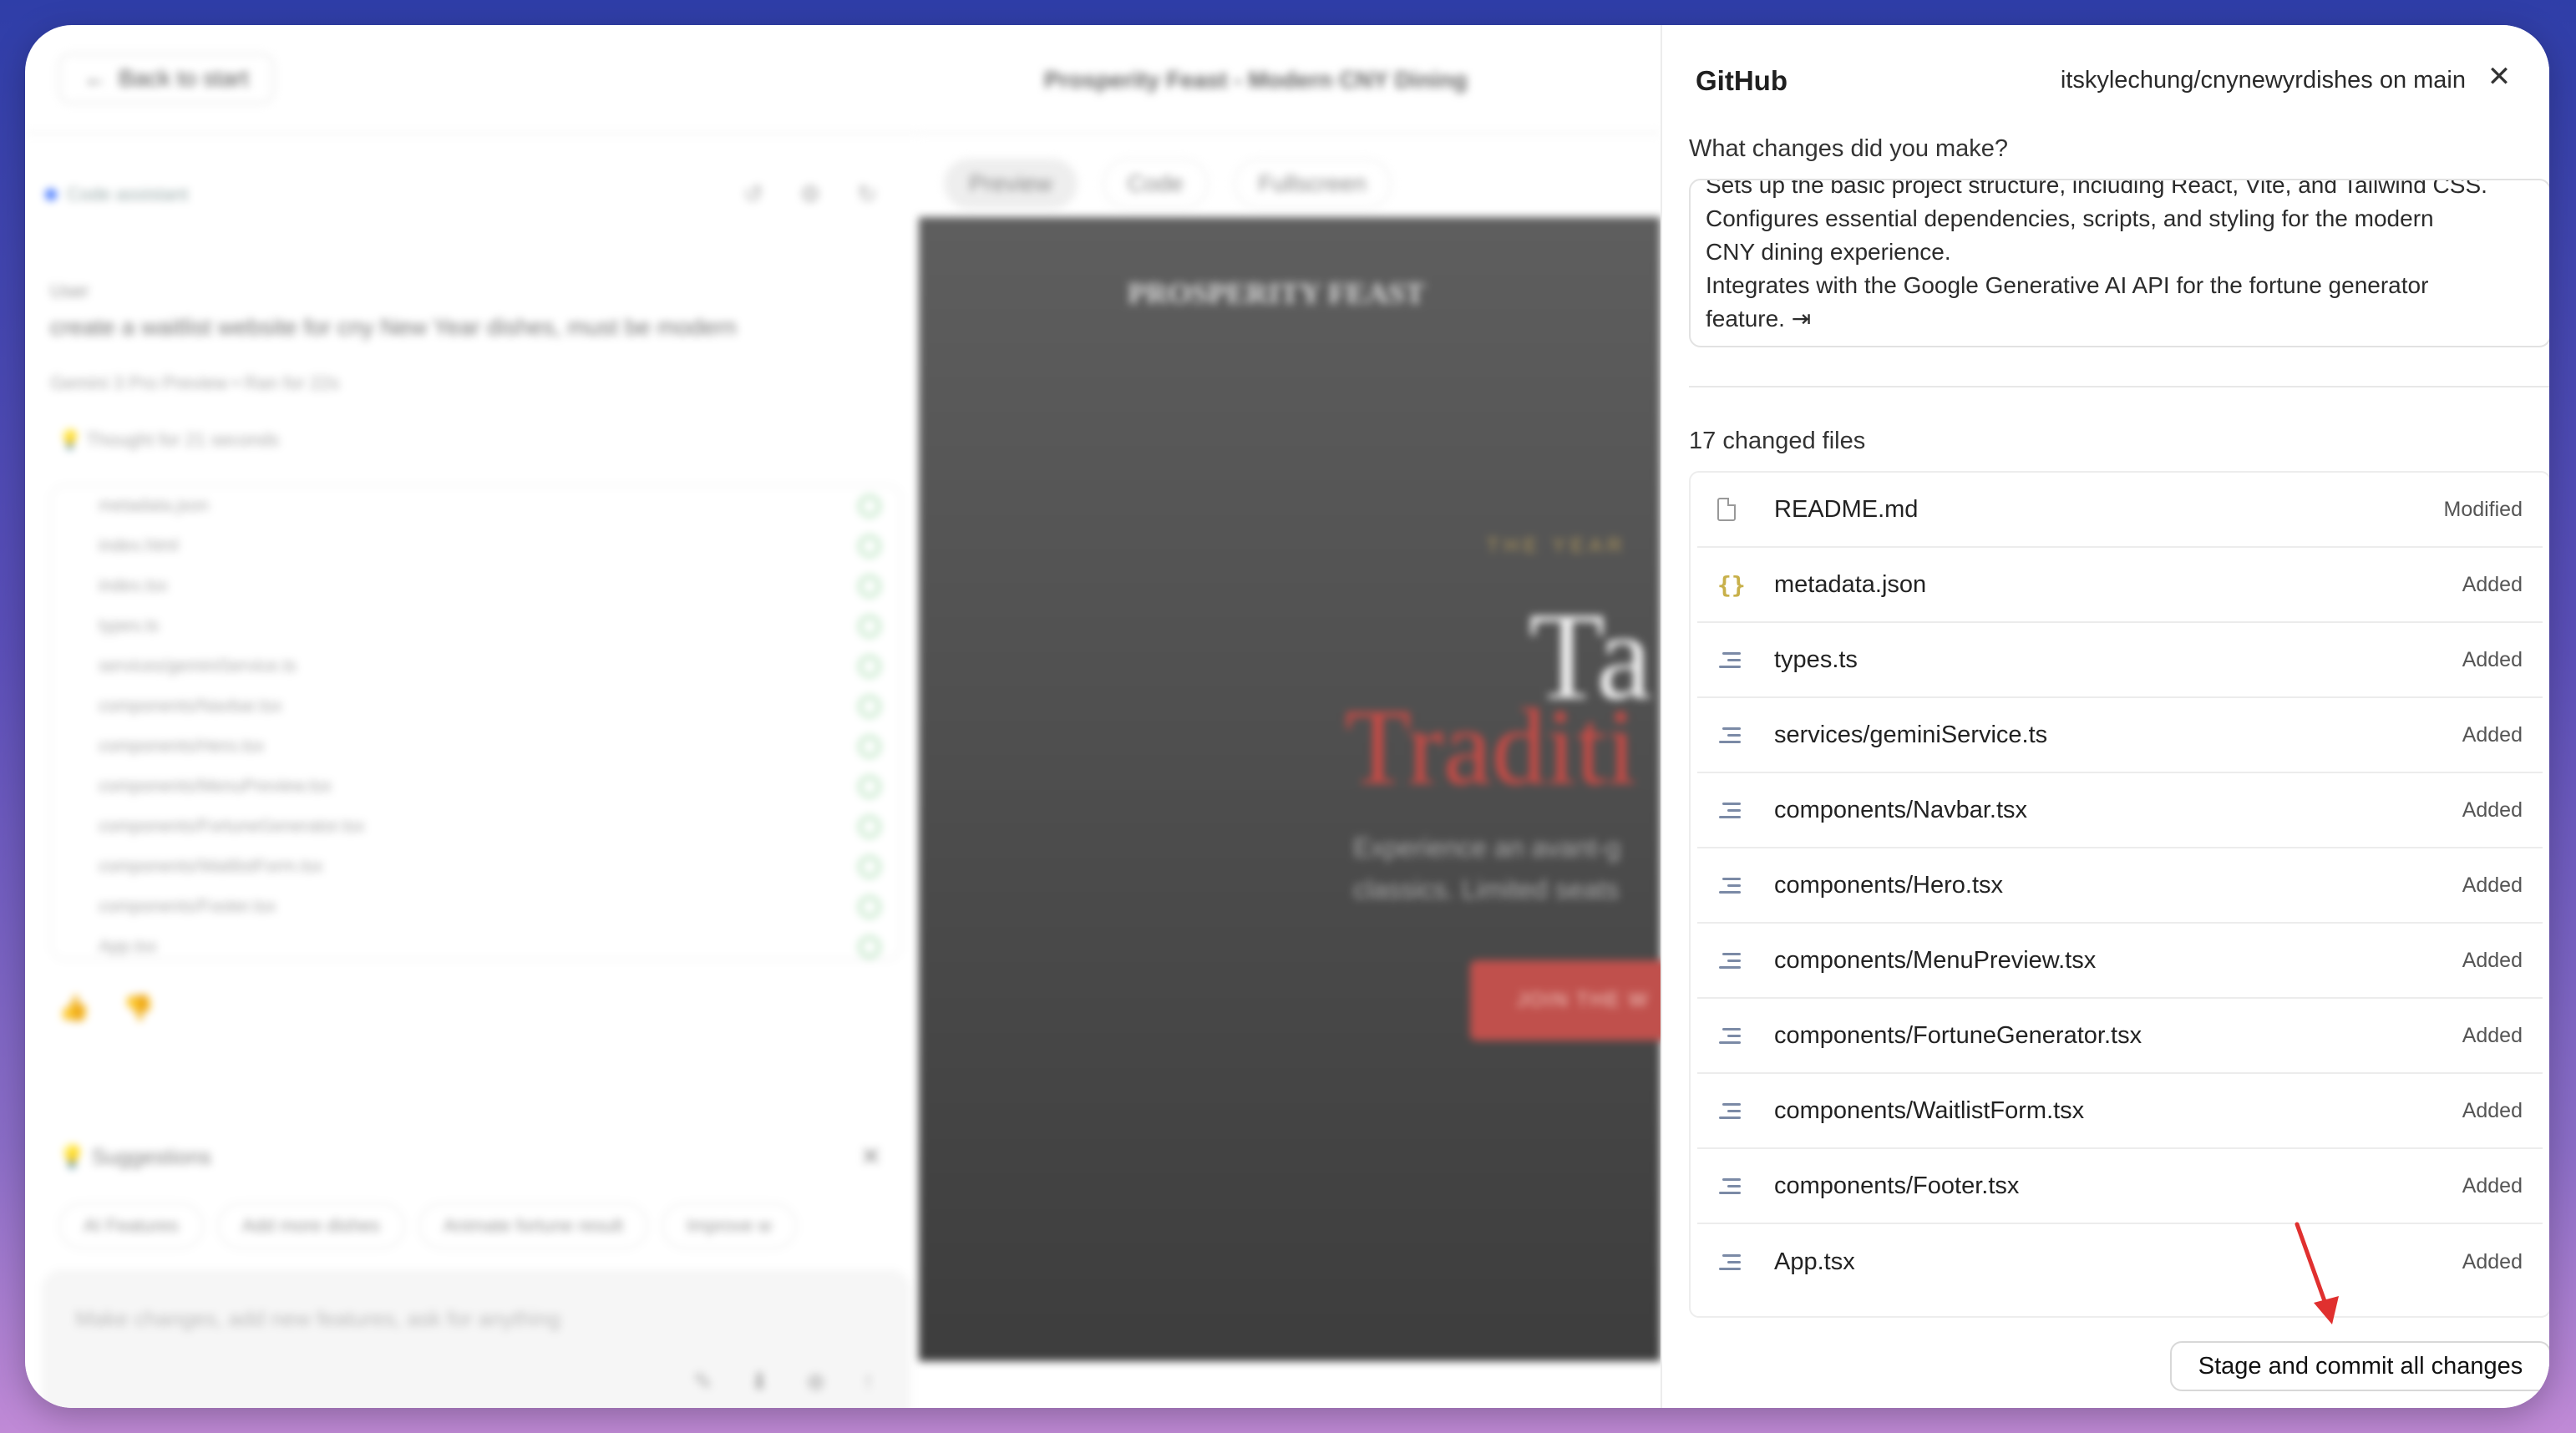  What do you see at coordinates (1491, 747) in the screenshot?
I see `preview-heading-accent: Traditi` at bounding box center [1491, 747].